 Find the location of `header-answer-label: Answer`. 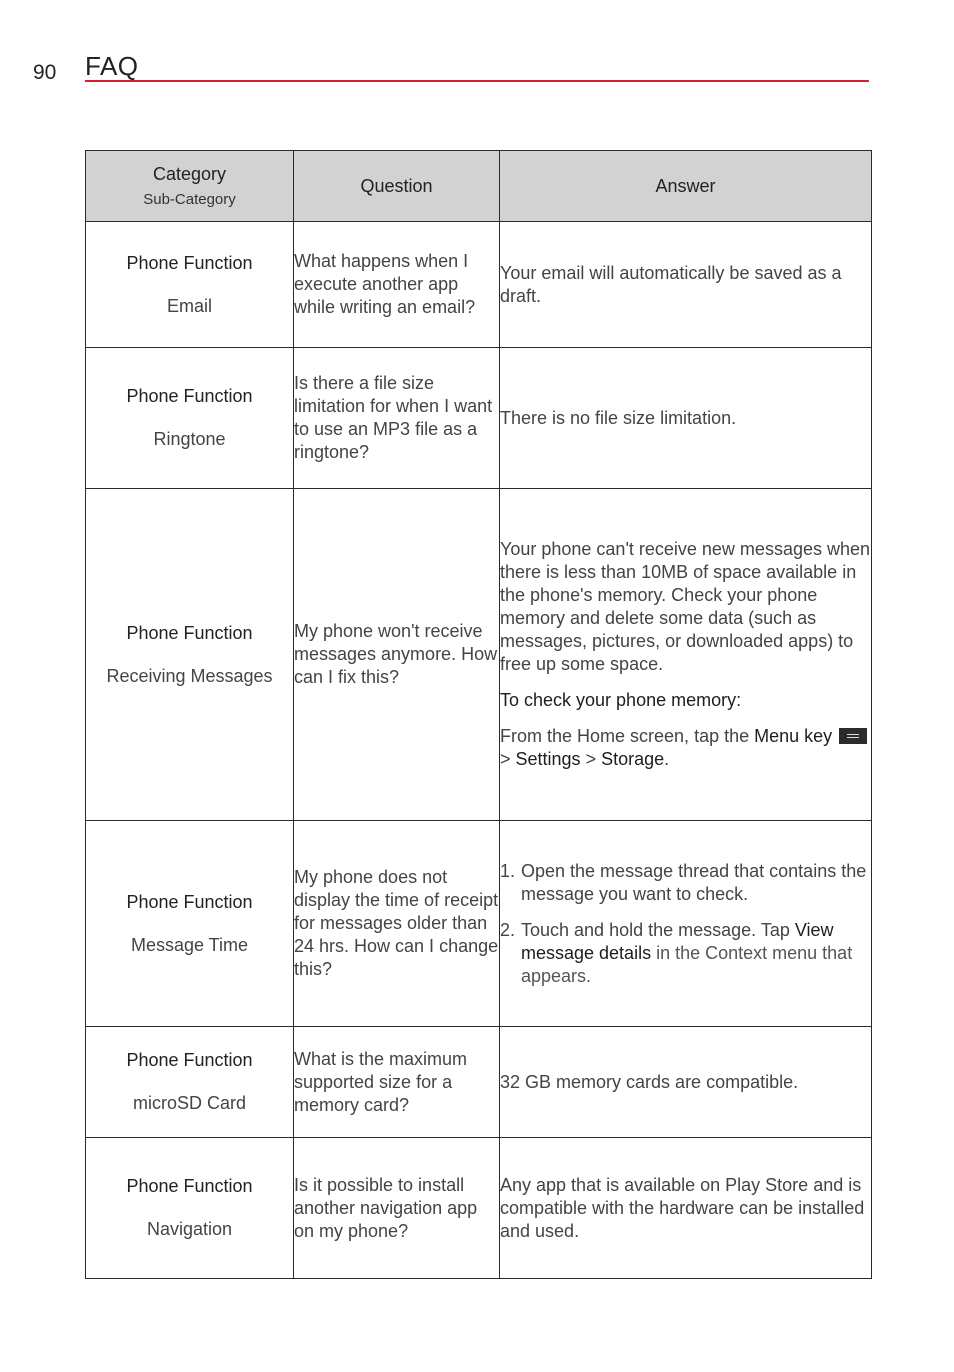

header-answer-label: Answer is located at coordinates (685, 185).